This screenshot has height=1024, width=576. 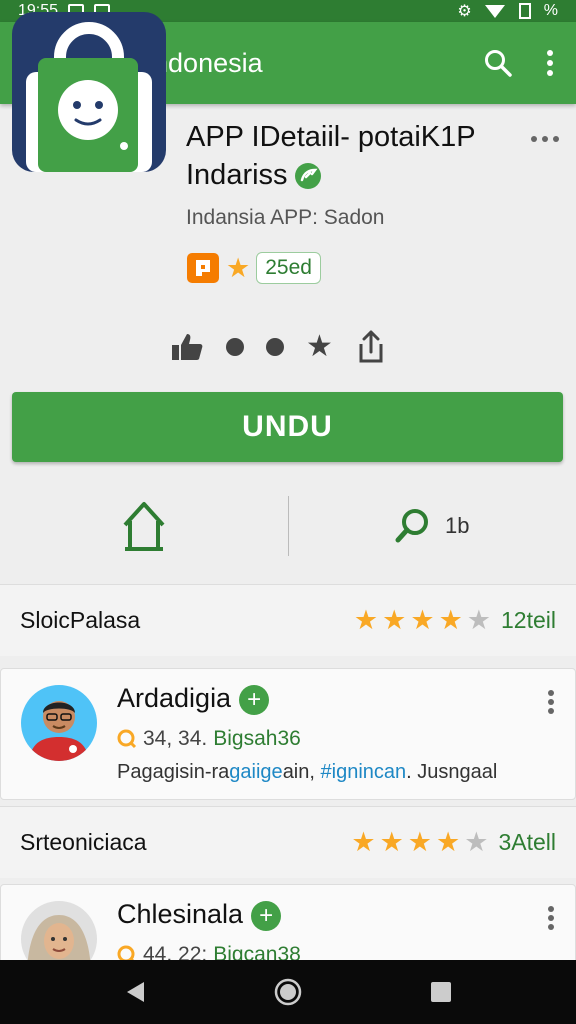 What do you see at coordinates (253, 268) in the screenshot?
I see `rating-badge-row: ★ 25ed` at bounding box center [253, 268].